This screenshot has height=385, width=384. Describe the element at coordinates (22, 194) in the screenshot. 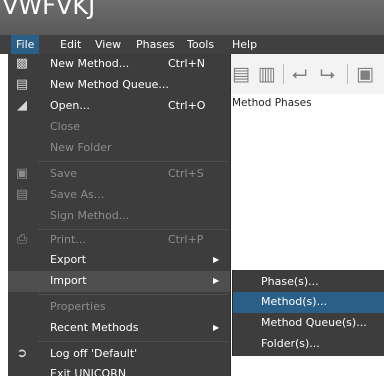

I see `save-as-icon: ▤` at that location.